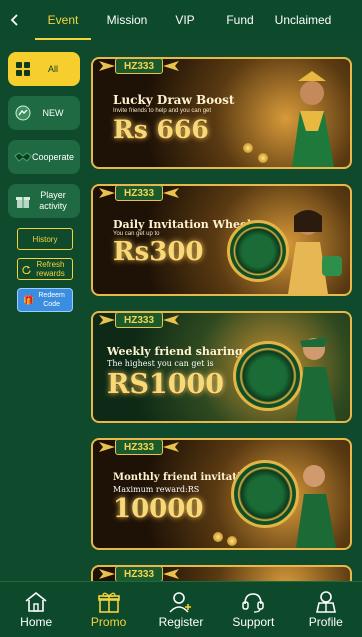  I want to click on sidebar-item-label: NEW, so click(53, 112).